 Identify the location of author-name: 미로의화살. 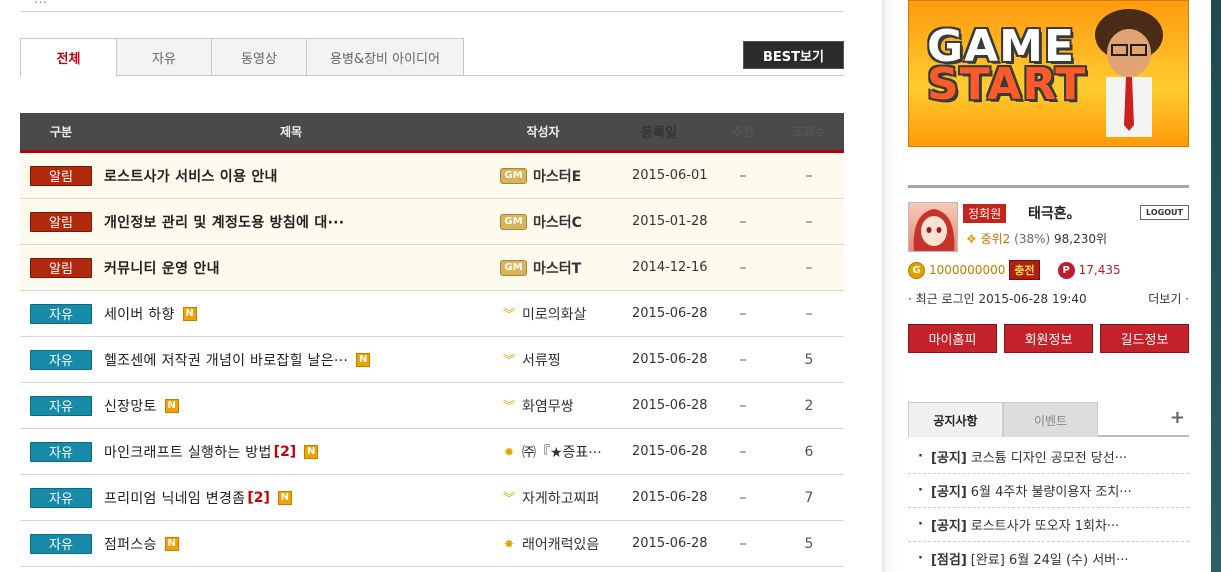
(554, 314).